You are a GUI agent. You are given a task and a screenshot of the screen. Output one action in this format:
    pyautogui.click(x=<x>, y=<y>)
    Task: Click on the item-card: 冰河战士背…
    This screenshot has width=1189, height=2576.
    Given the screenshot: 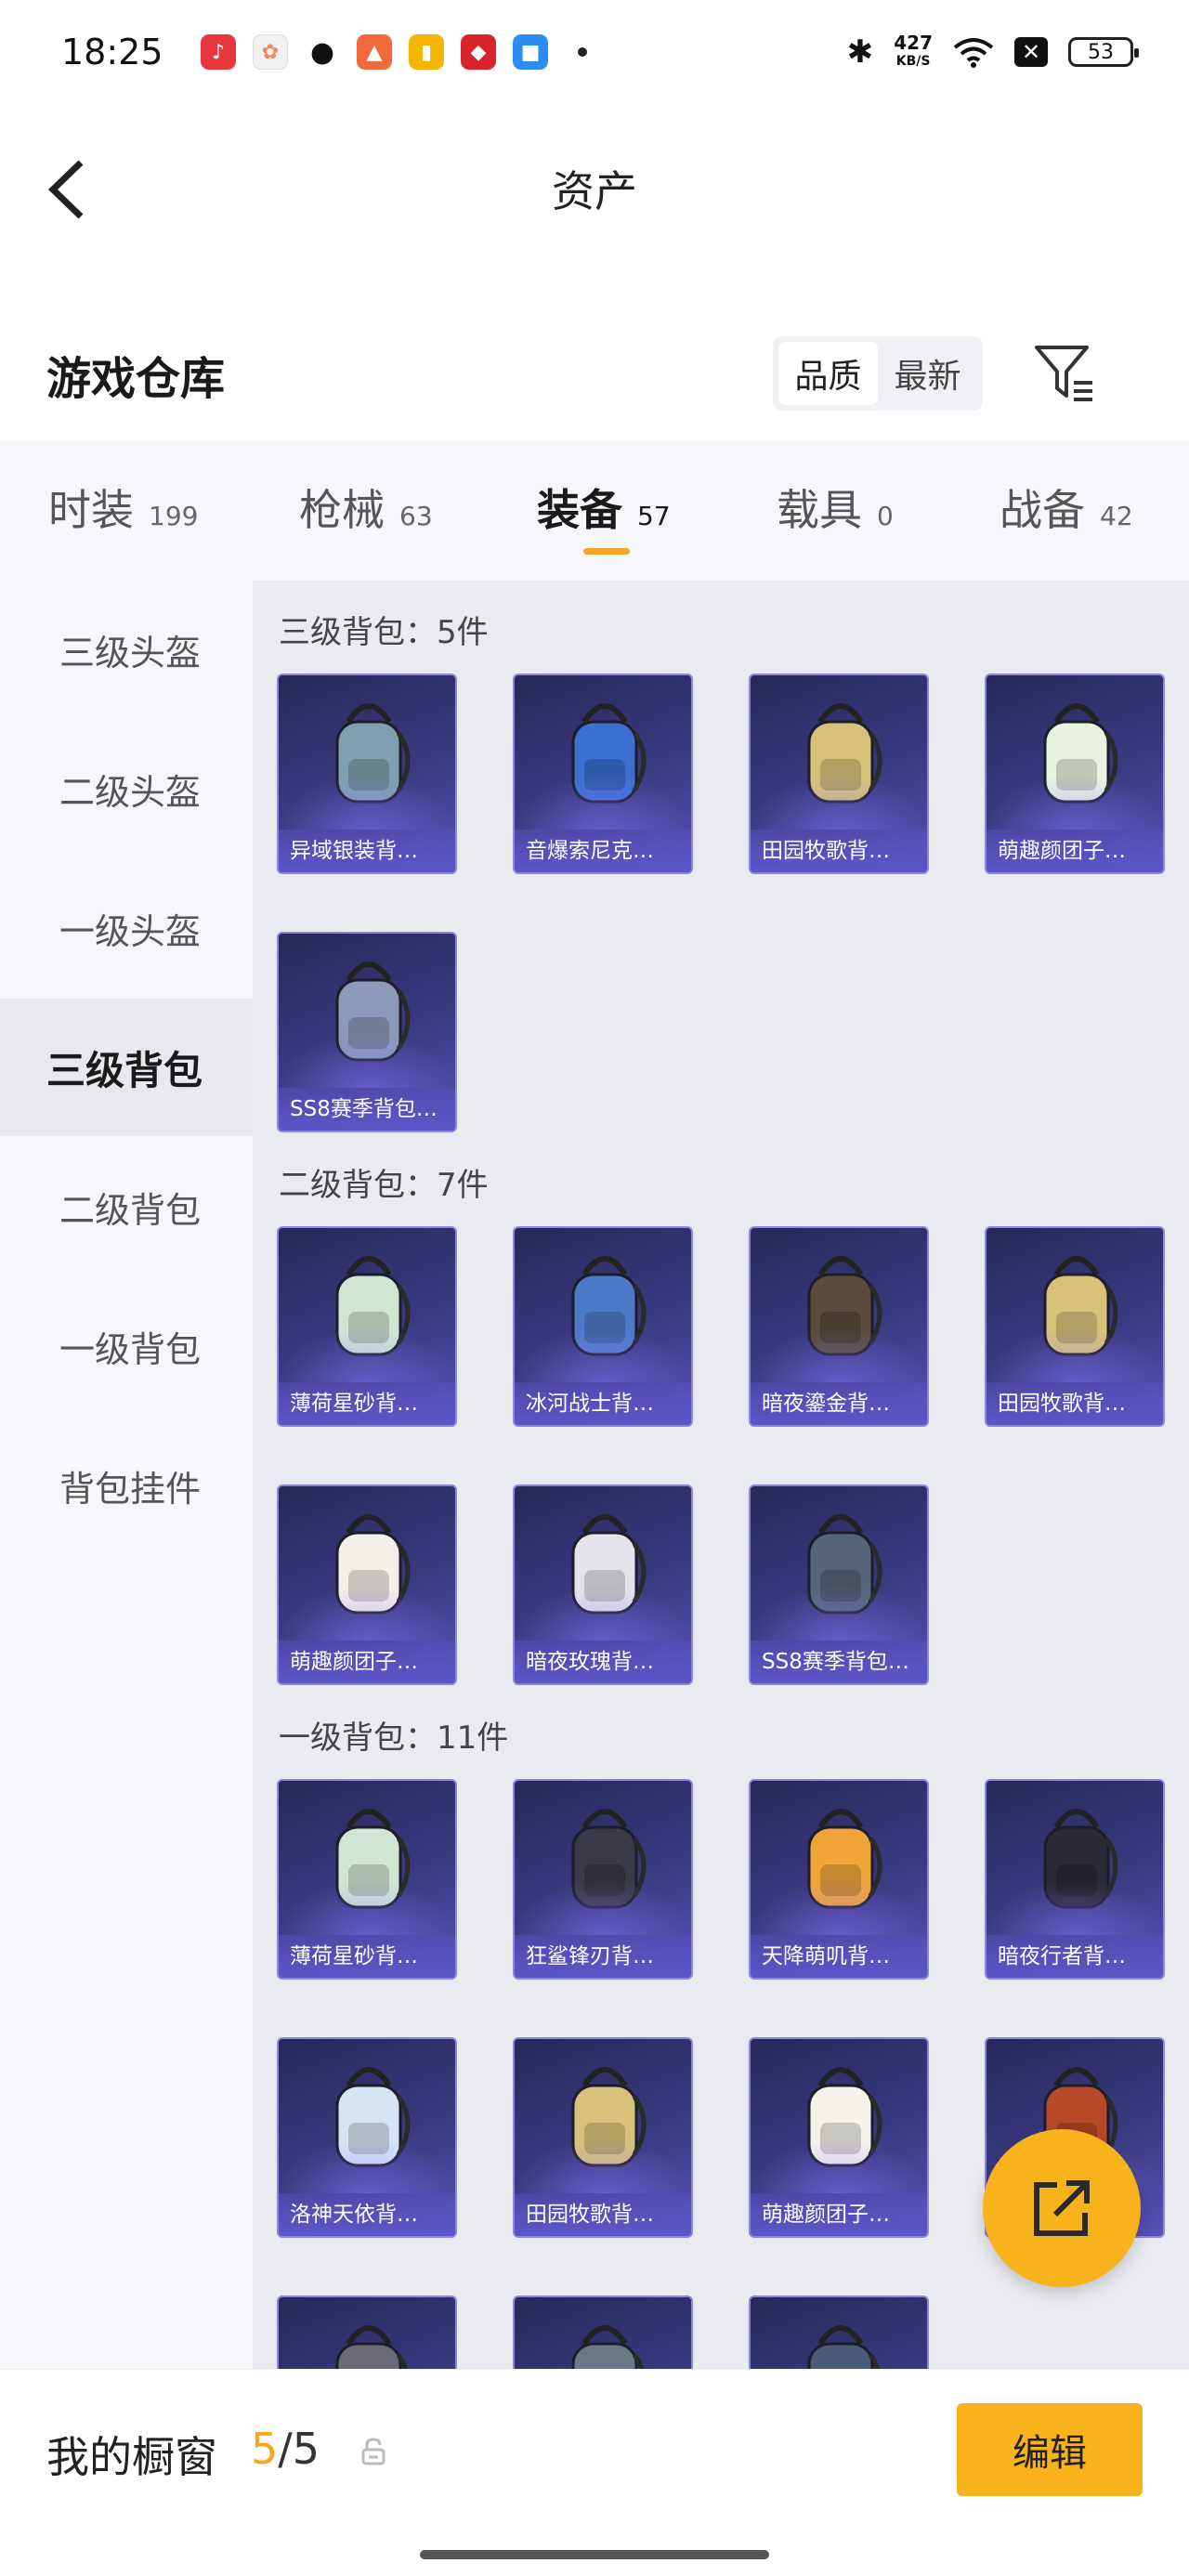 What is the action you would take?
    pyautogui.click(x=603, y=1326)
    